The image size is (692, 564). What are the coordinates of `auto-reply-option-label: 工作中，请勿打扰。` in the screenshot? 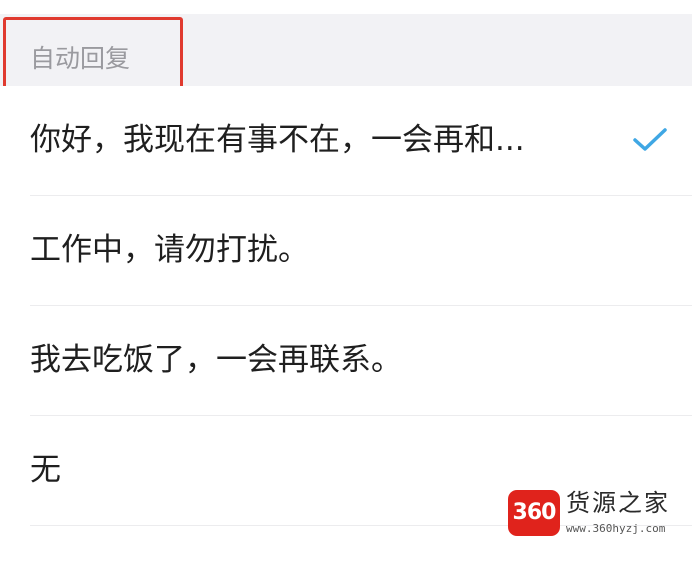 It's located at (169, 250).